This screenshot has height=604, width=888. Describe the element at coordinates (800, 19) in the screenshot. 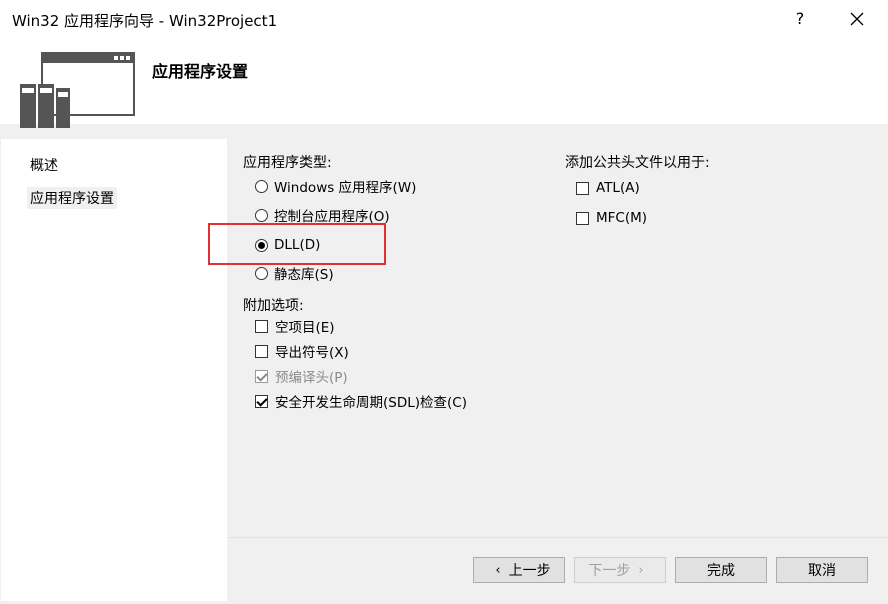

I see `help-button: ?` at that location.